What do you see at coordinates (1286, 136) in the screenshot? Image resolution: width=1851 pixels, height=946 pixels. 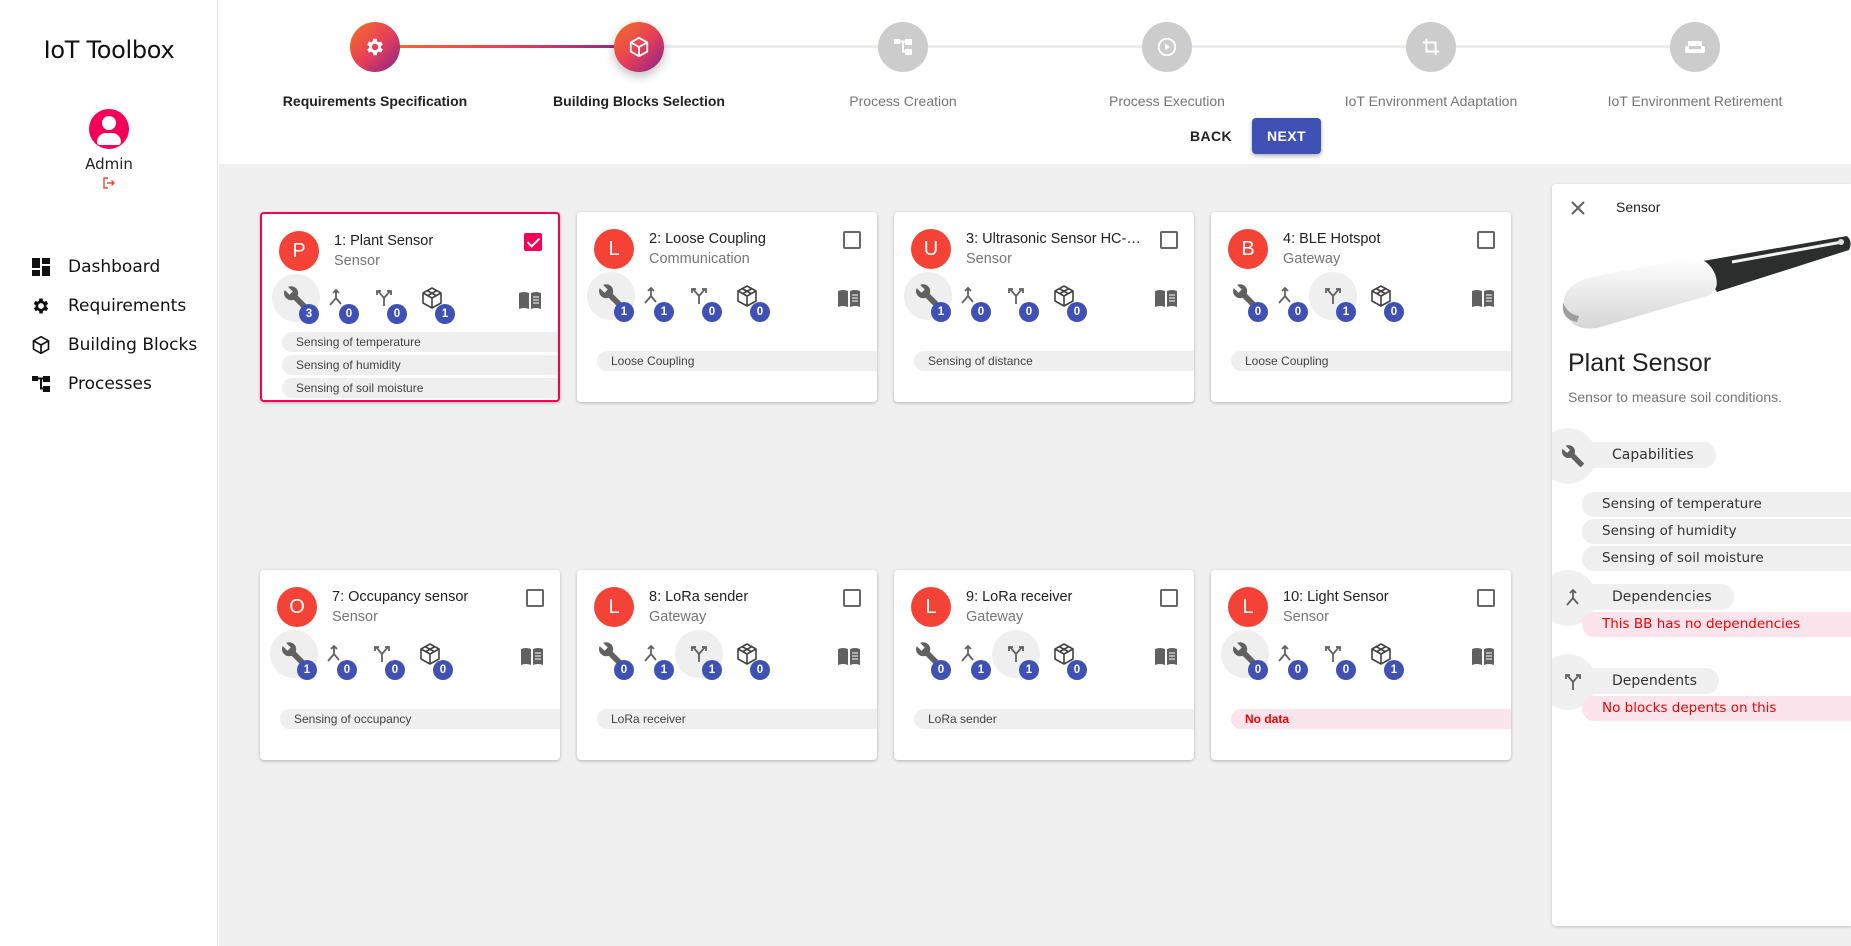 I see `next-button: NEXT` at bounding box center [1286, 136].